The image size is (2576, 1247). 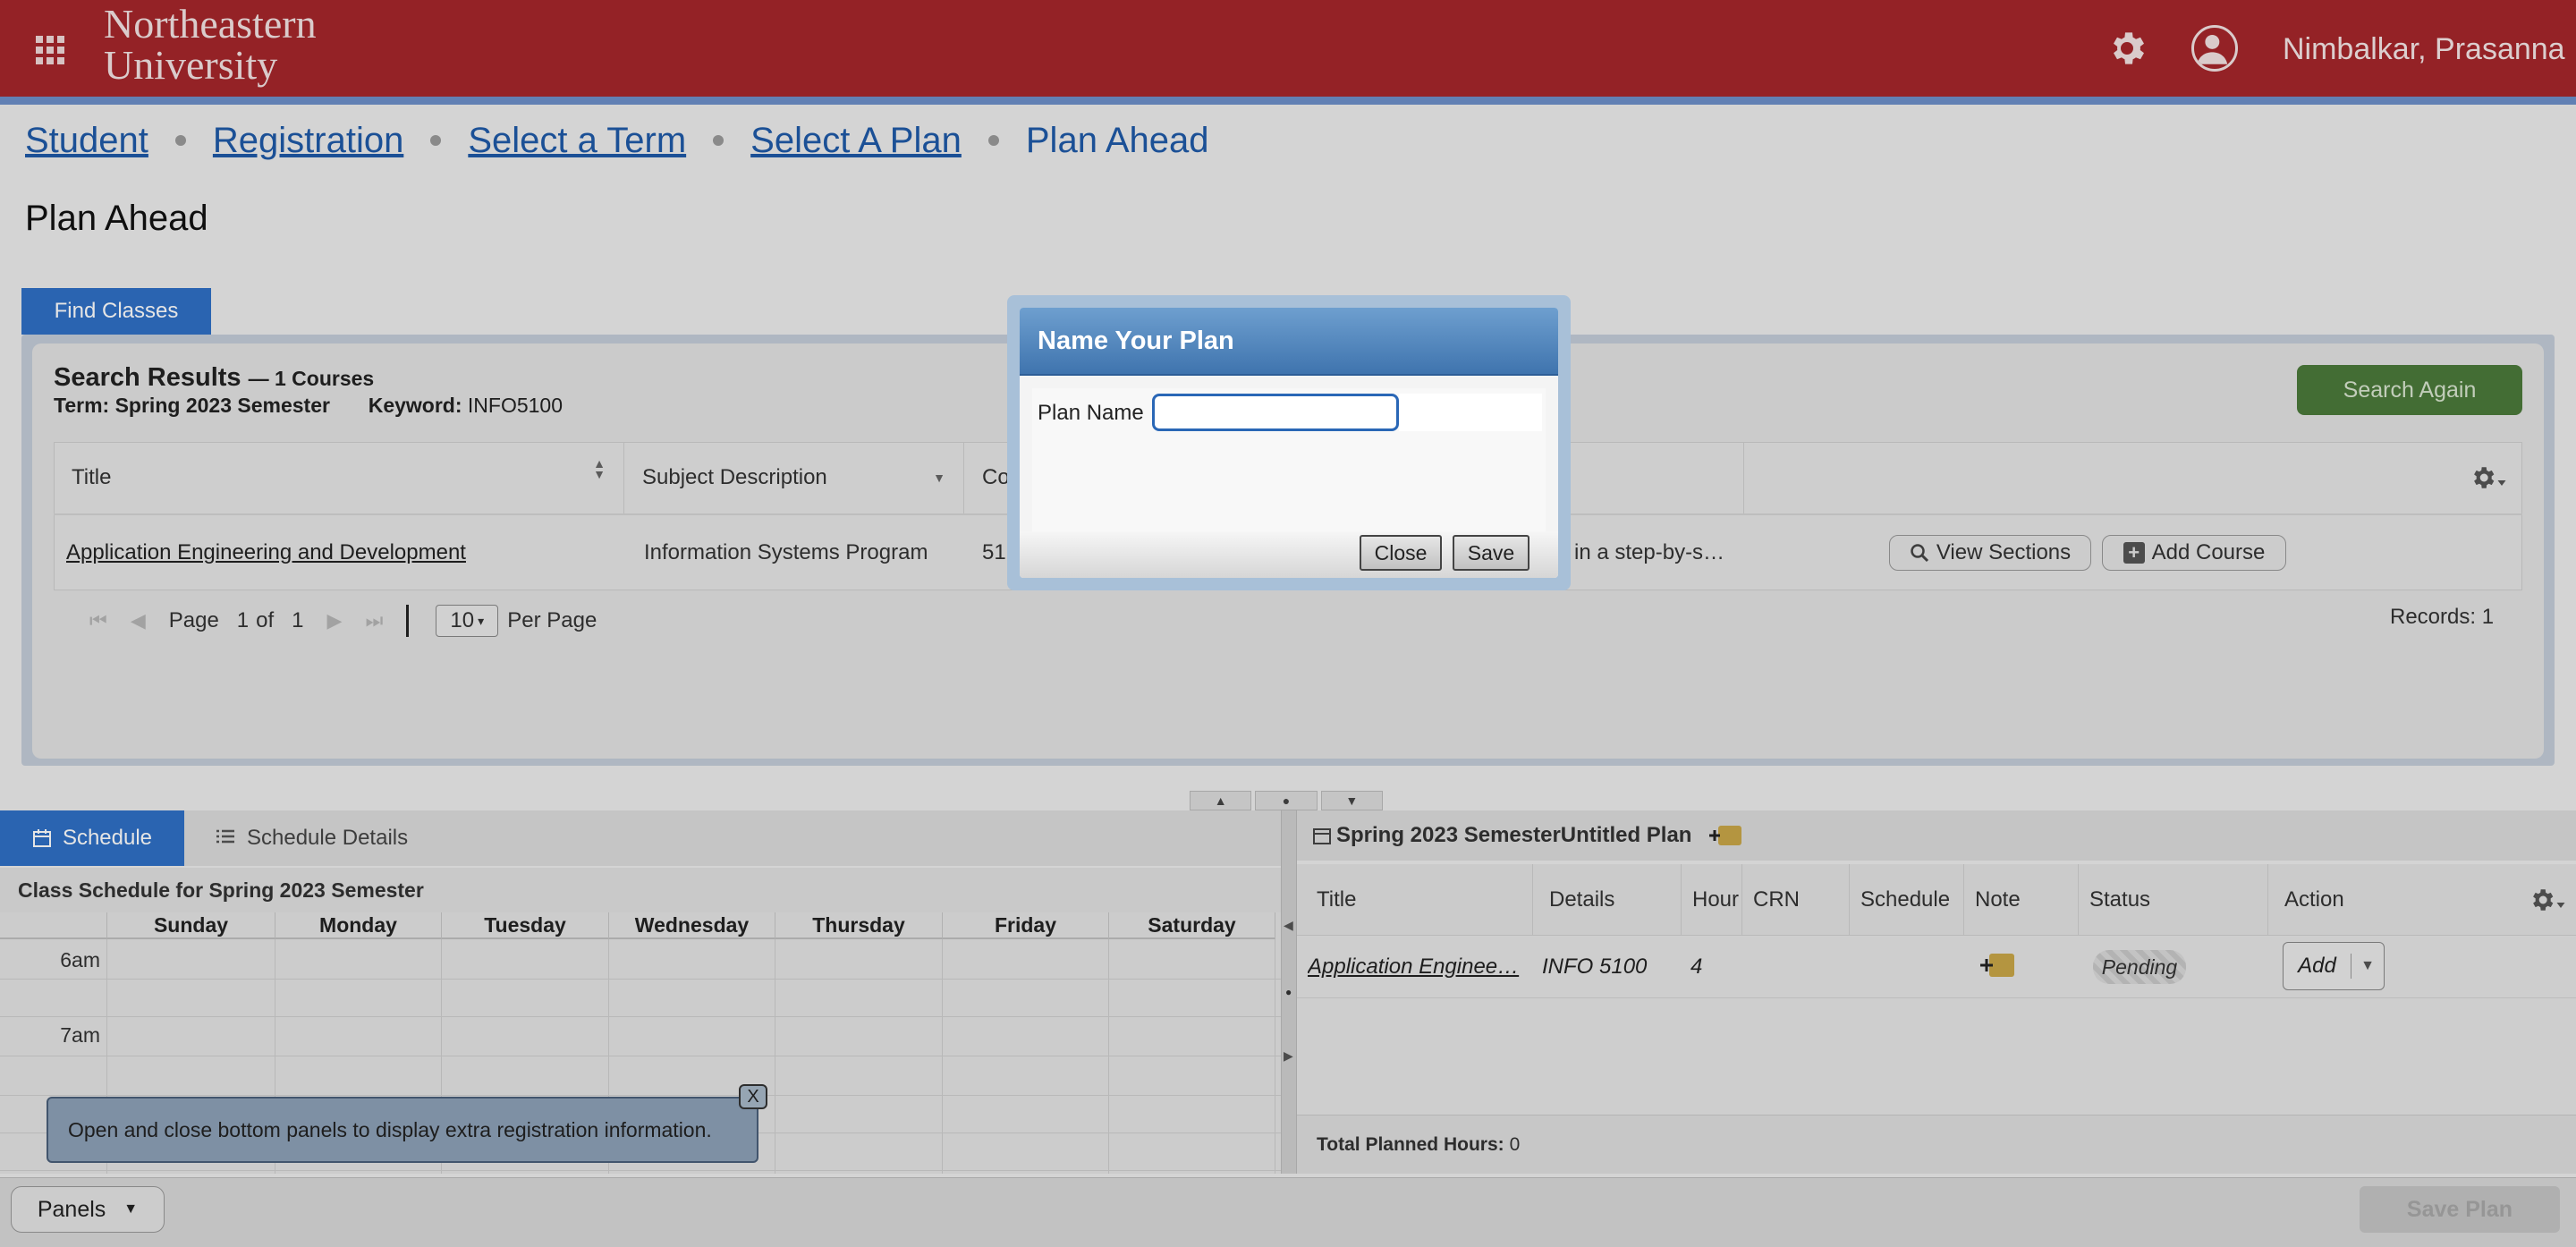 What do you see at coordinates (1091, 413) in the screenshot?
I see `plan-name-label: Plan Name` at bounding box center [1091, 413].